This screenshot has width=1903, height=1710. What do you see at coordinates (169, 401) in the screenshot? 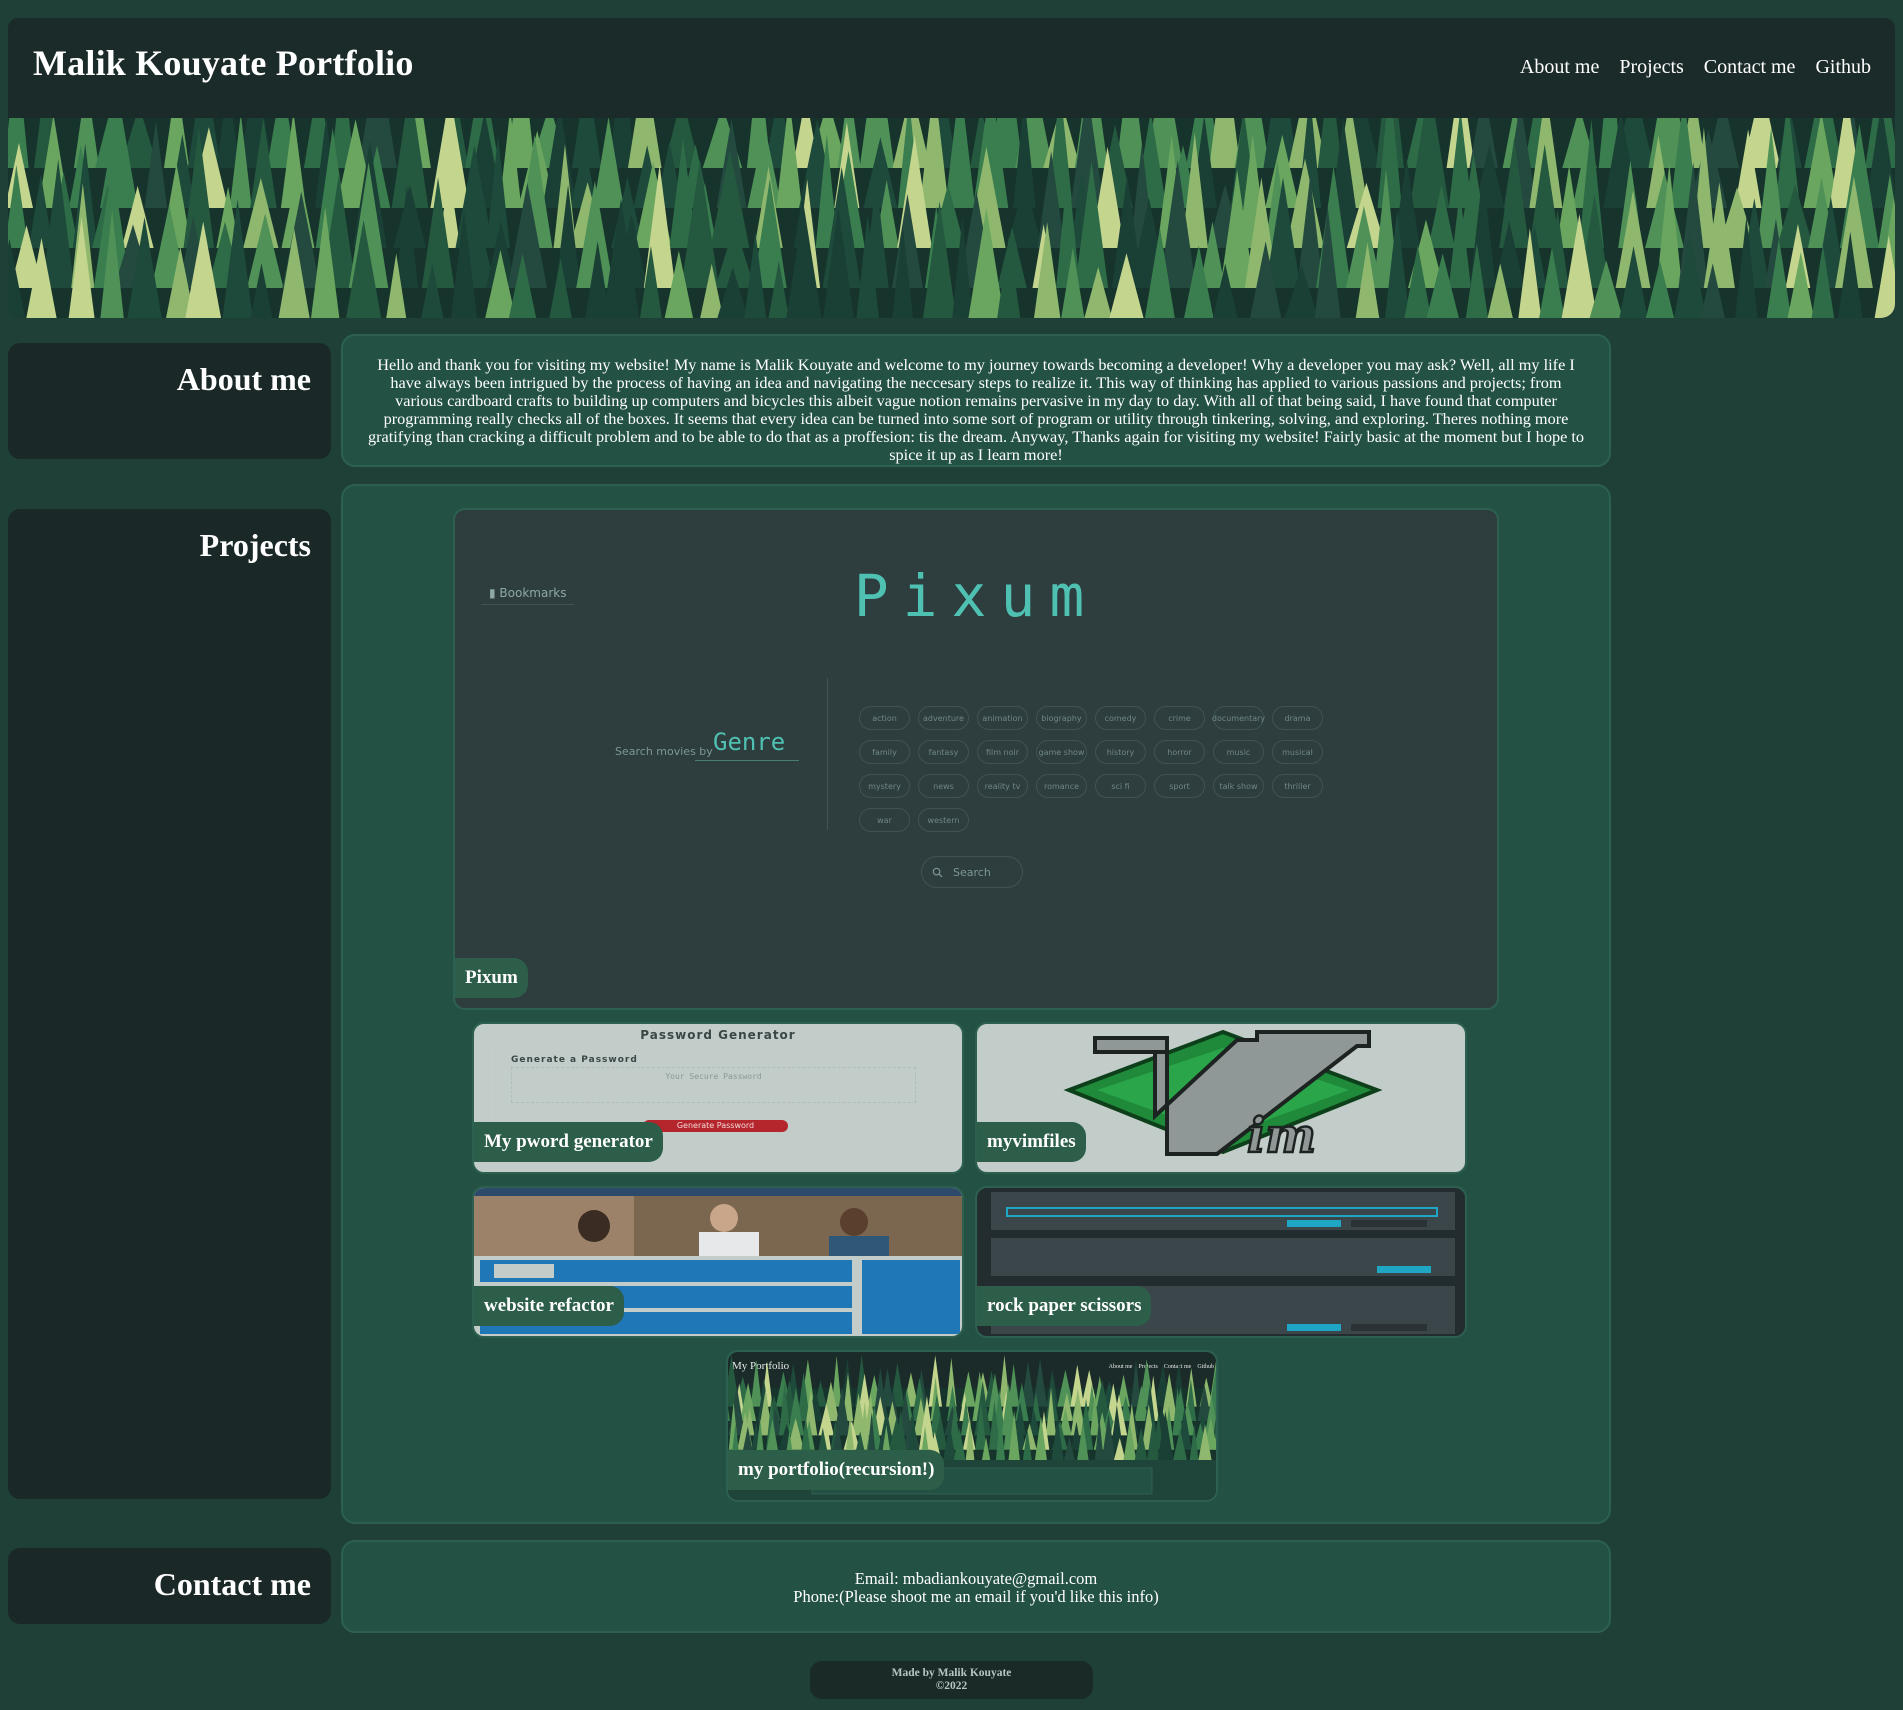
I see `about-heading-box: About me` at bounding box center [169, 401].